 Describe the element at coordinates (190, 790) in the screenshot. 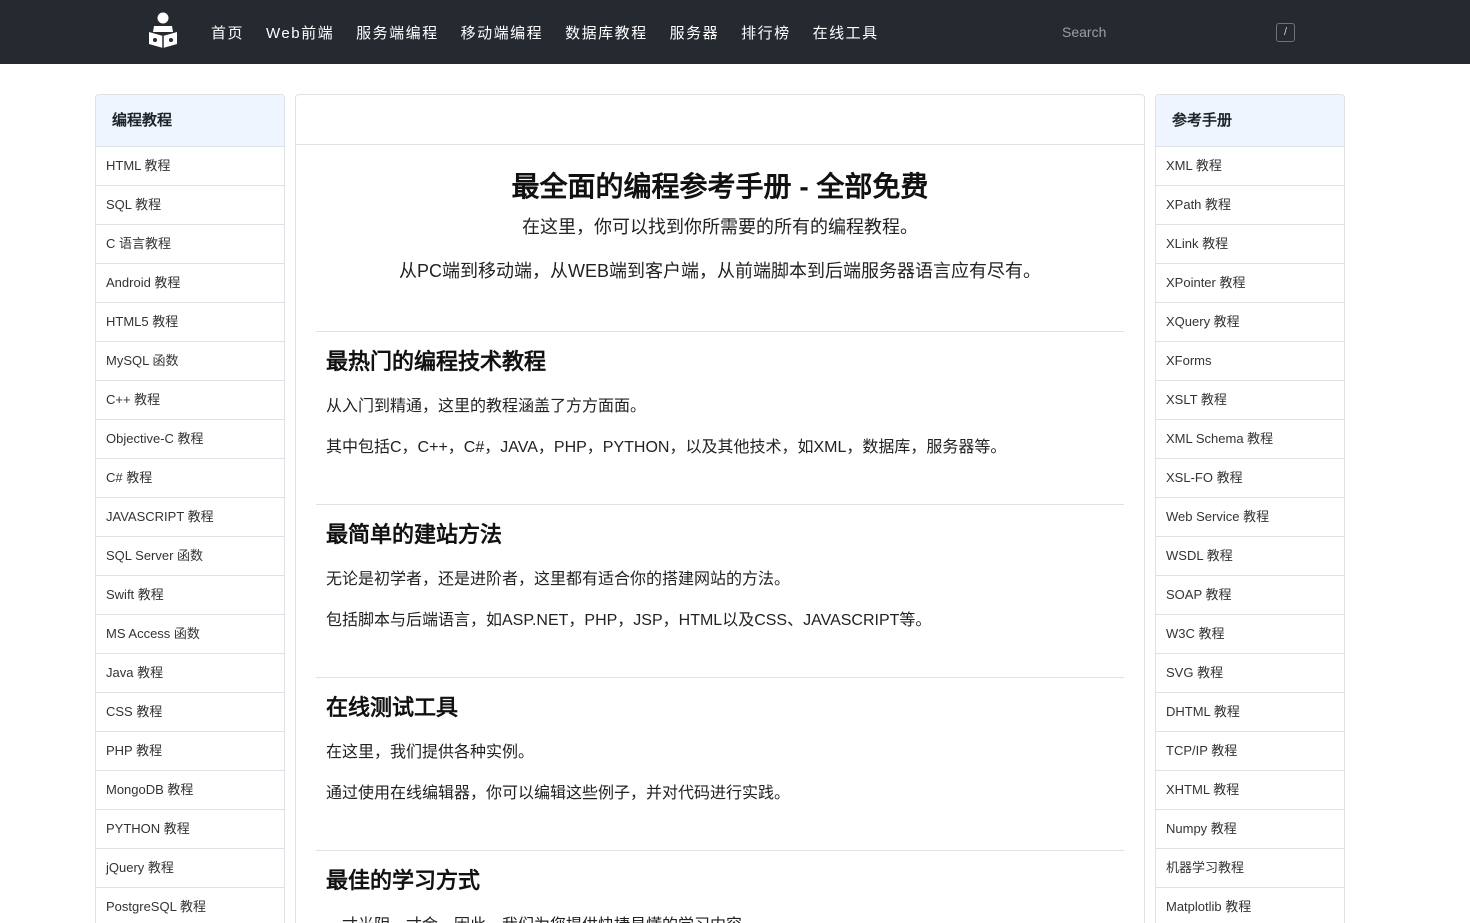

I see `sidebar-item-mongodb: MongoDB 教程` at that location.